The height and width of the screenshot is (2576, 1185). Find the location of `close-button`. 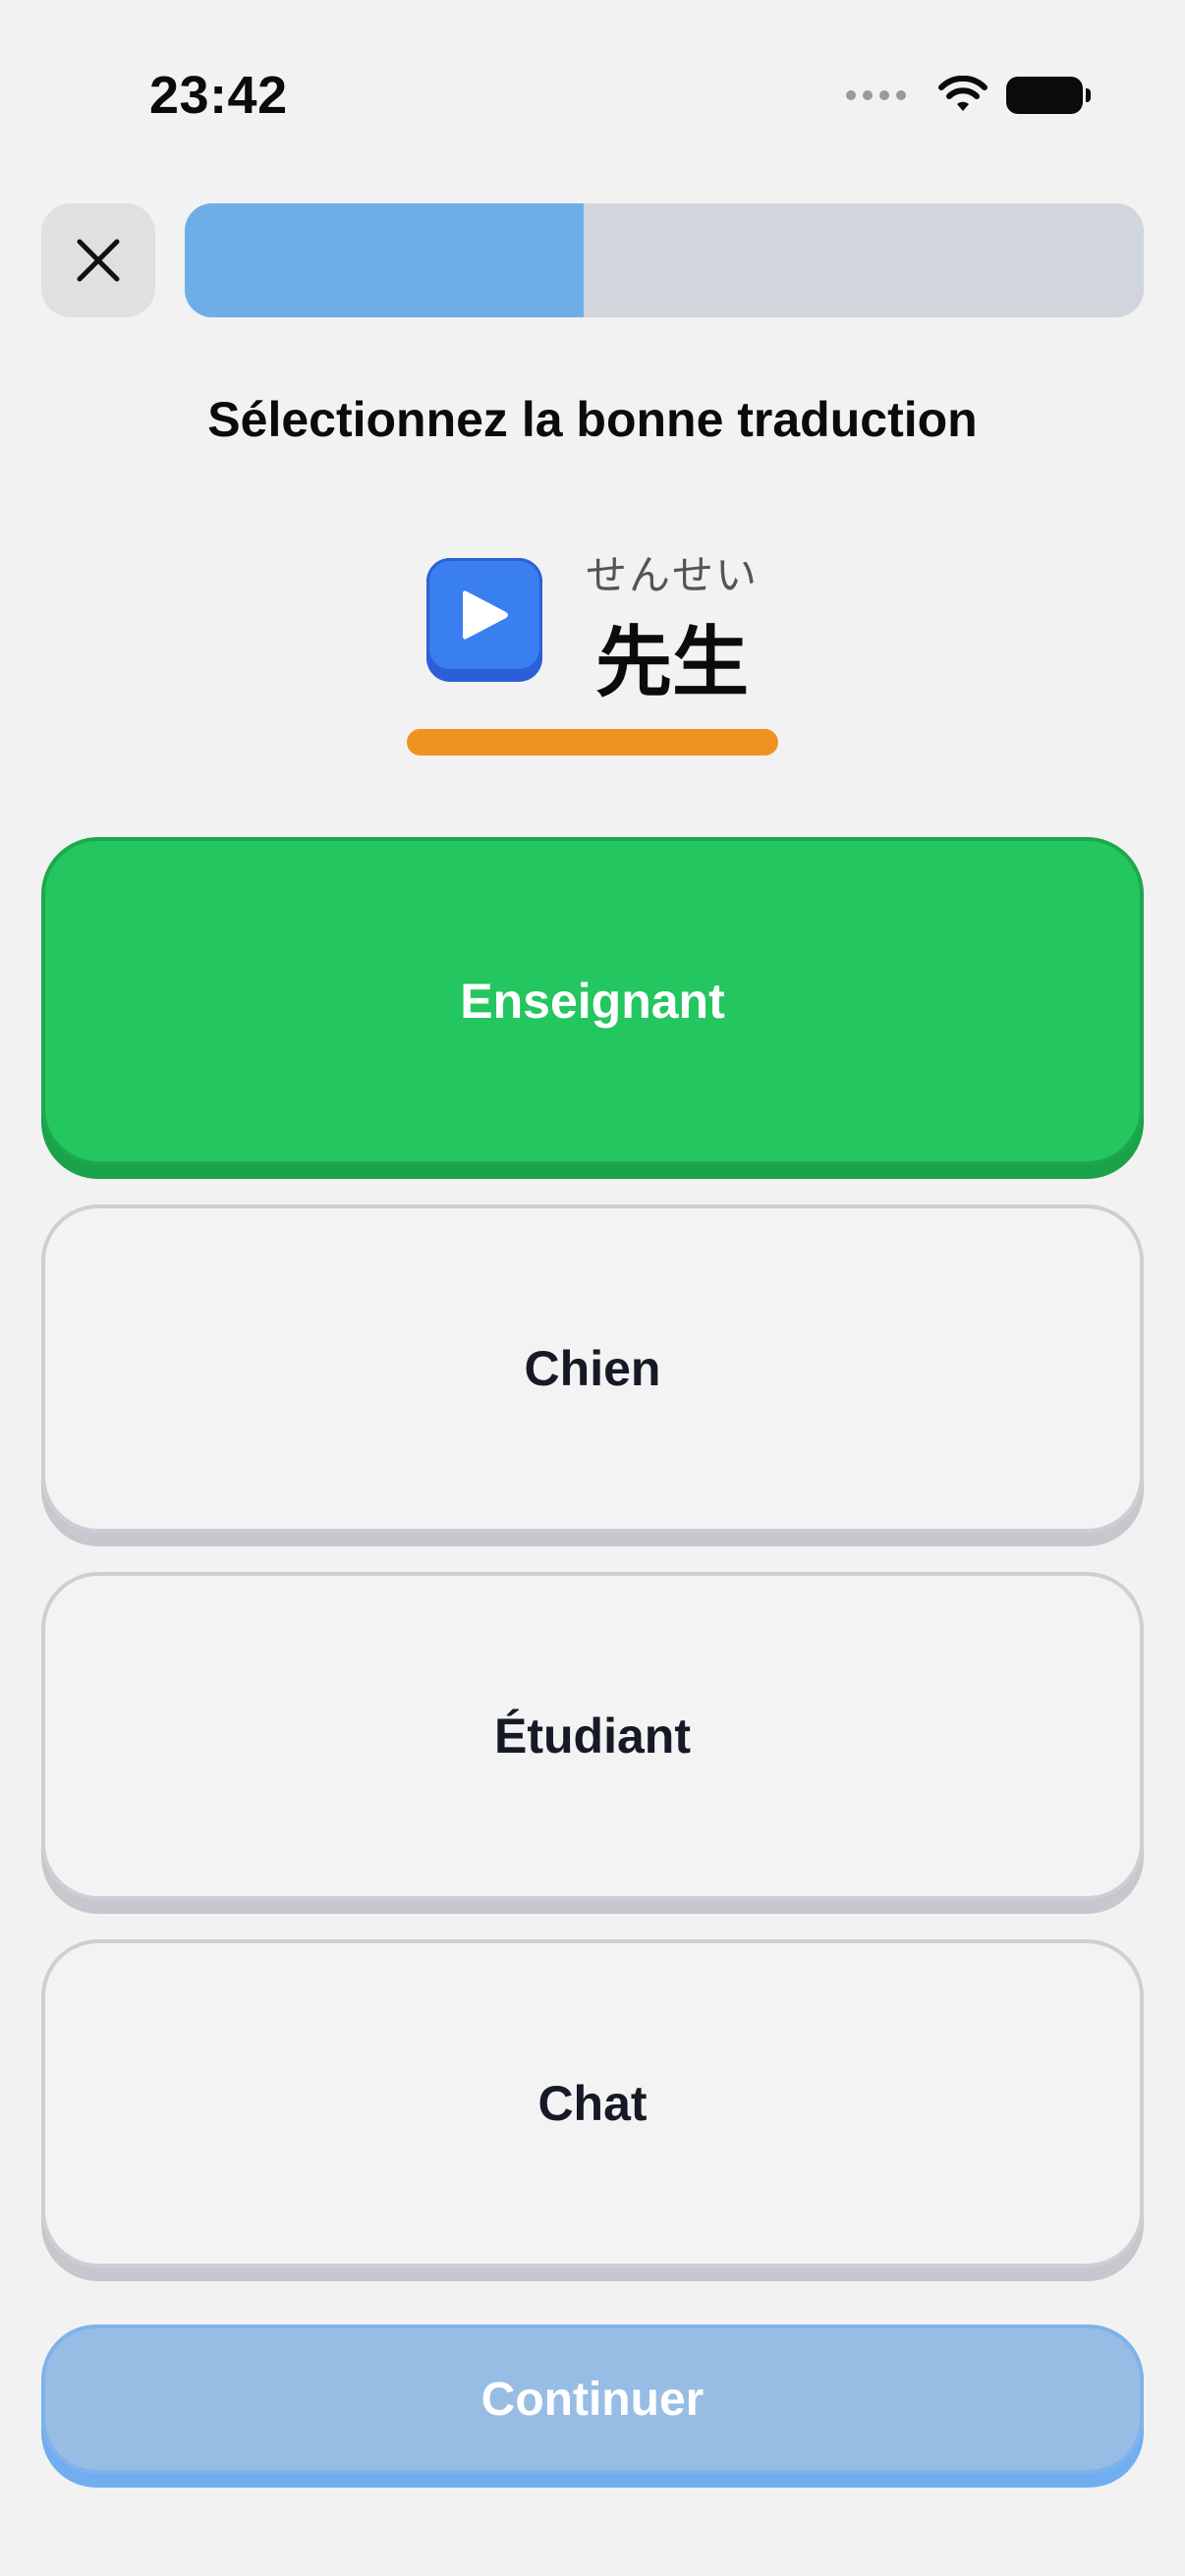

close-button is located at coordinates (98, 260).